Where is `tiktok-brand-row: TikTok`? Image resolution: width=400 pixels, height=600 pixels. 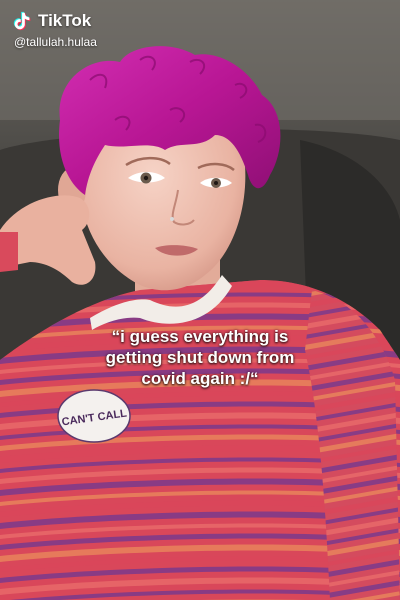 tiktok-brand-row: TikTok is located at coordinates (51, 21).